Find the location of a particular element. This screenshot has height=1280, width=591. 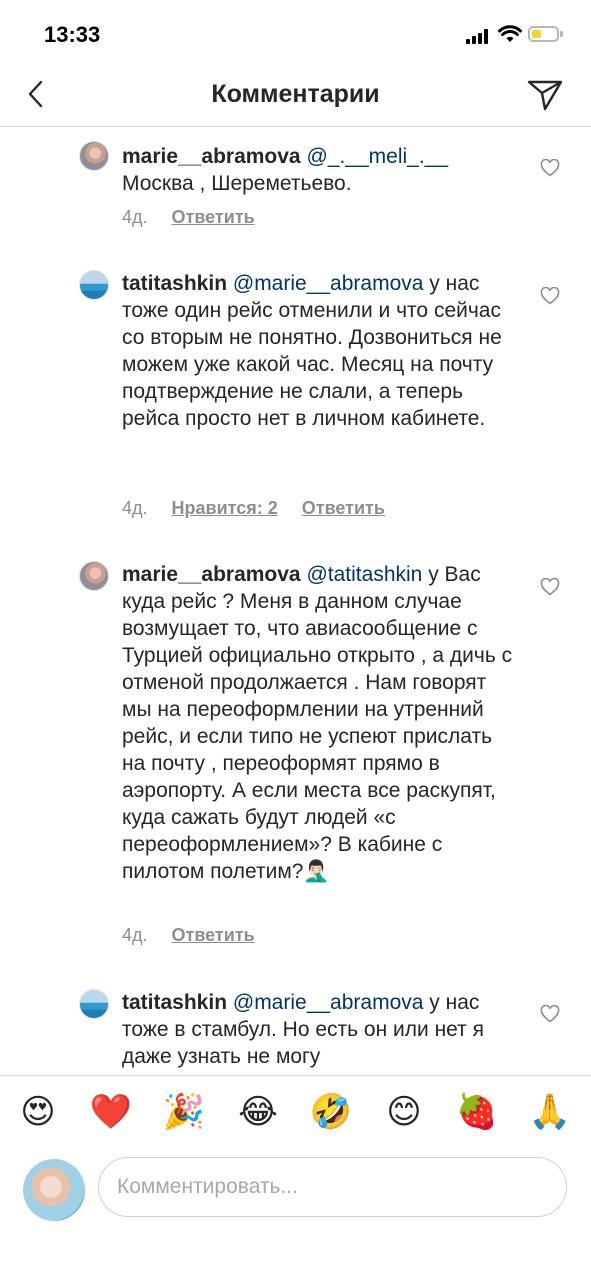

battery-icon is located at coordinates (543, 34).